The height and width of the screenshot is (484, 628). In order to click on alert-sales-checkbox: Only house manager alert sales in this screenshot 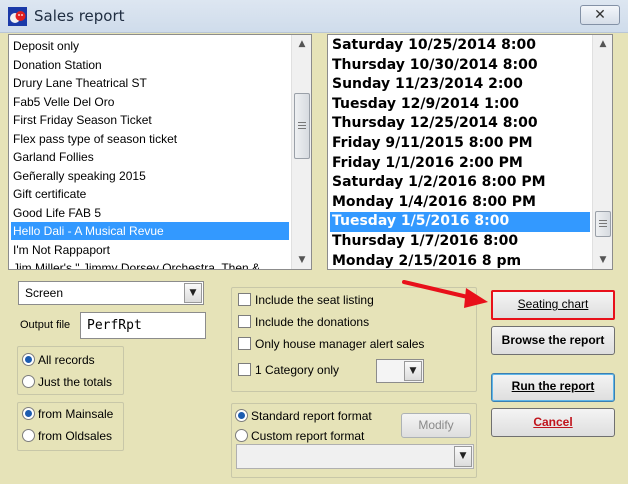, I will do `click(331, 344)`.